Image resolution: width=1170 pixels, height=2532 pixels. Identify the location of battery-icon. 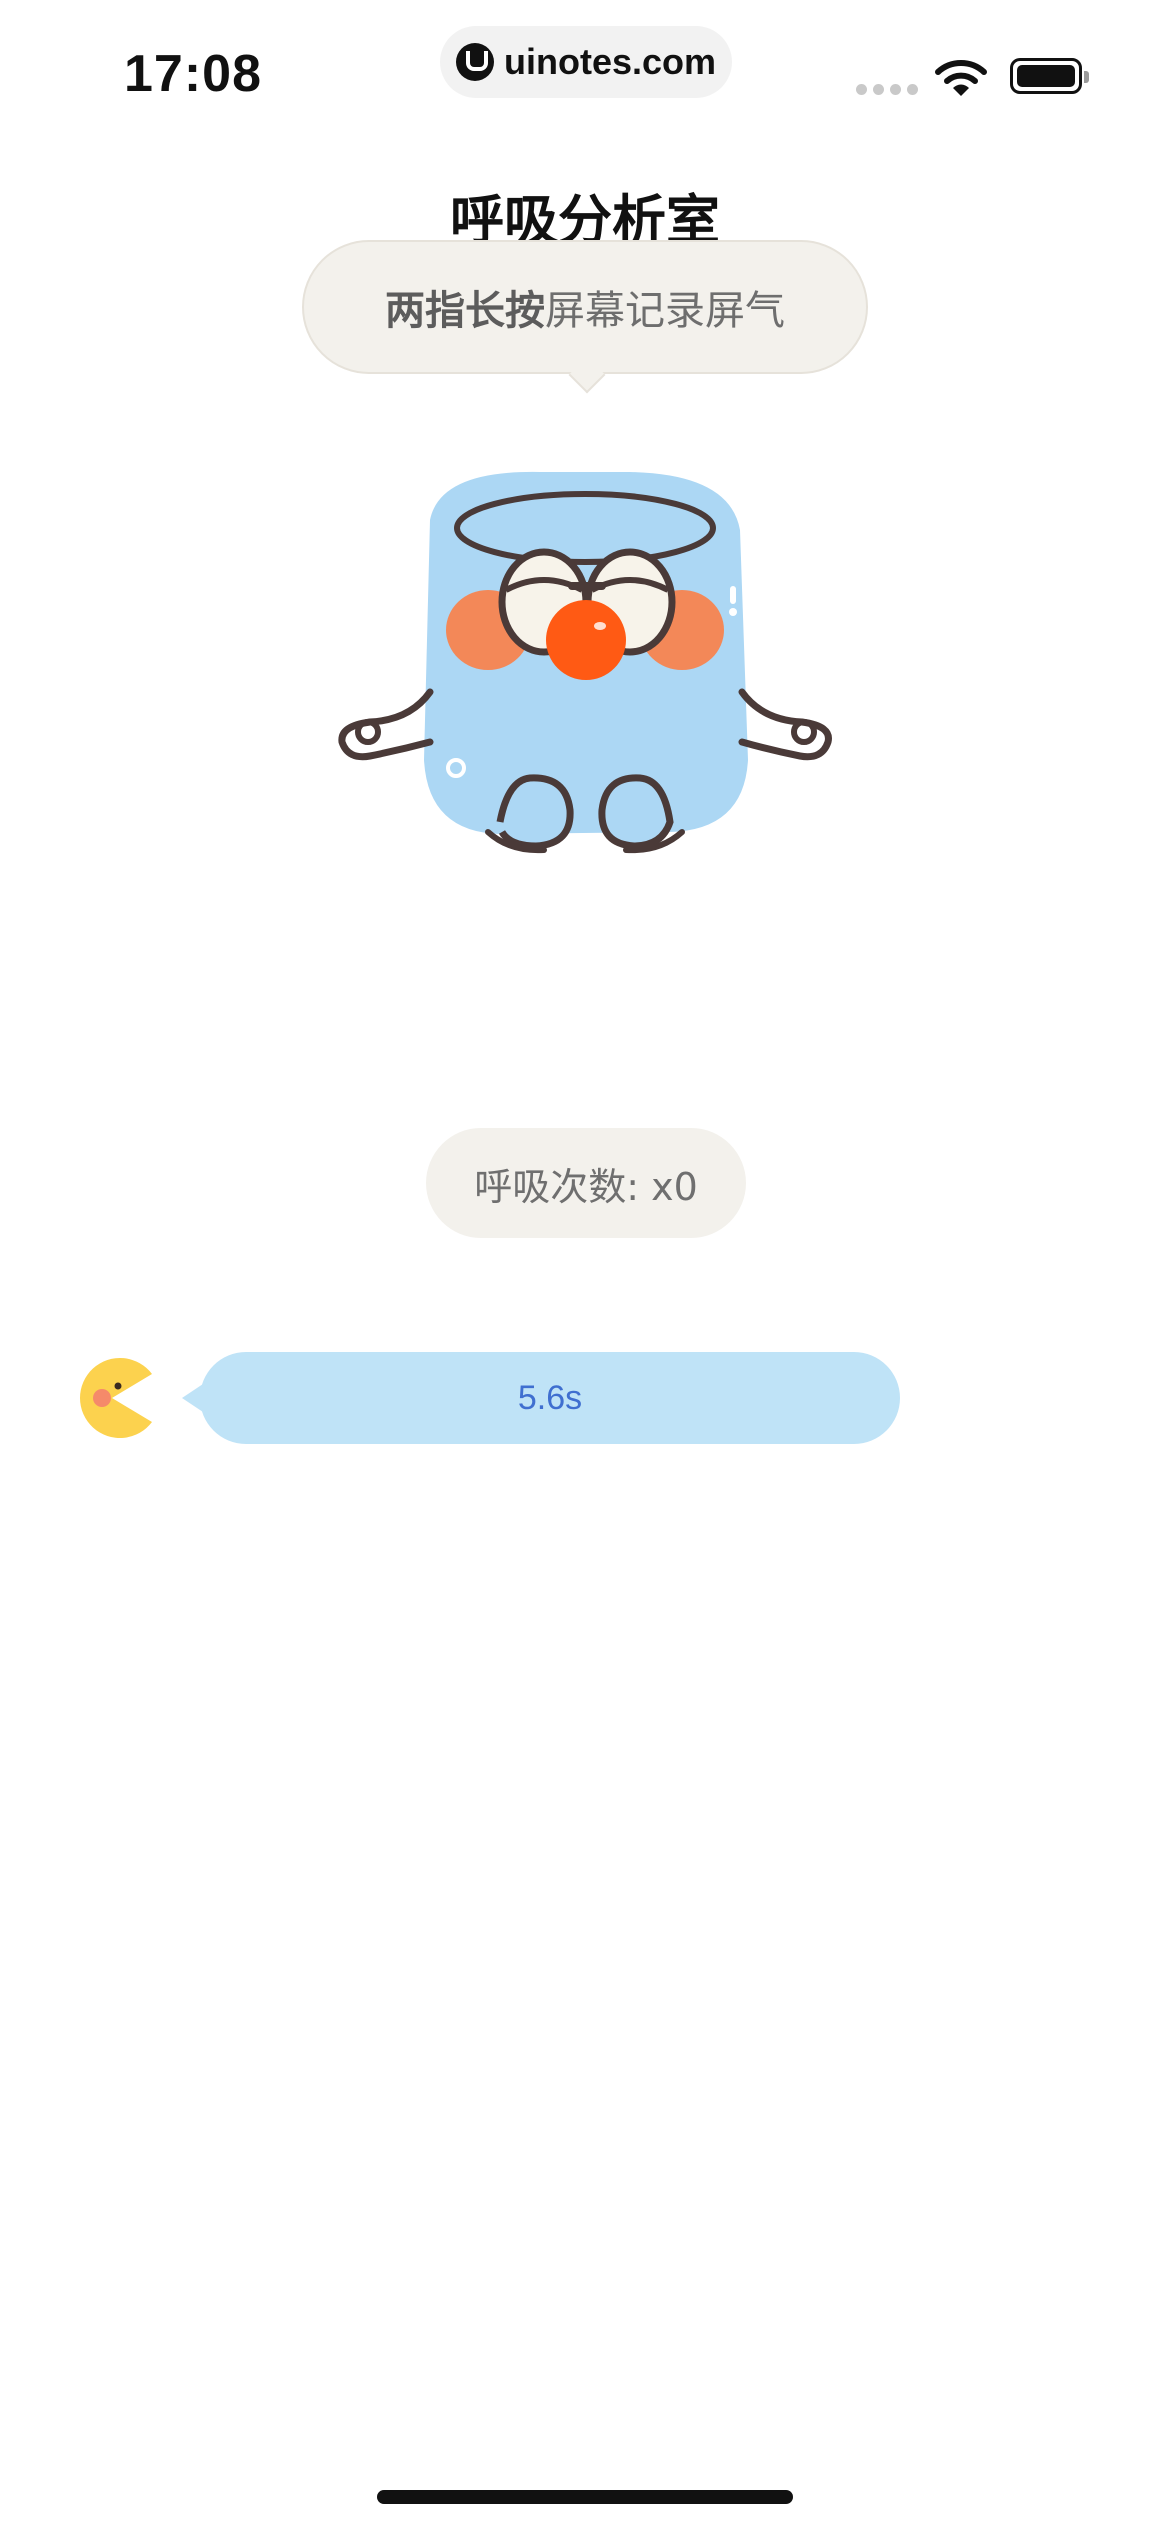
(1049, 76).